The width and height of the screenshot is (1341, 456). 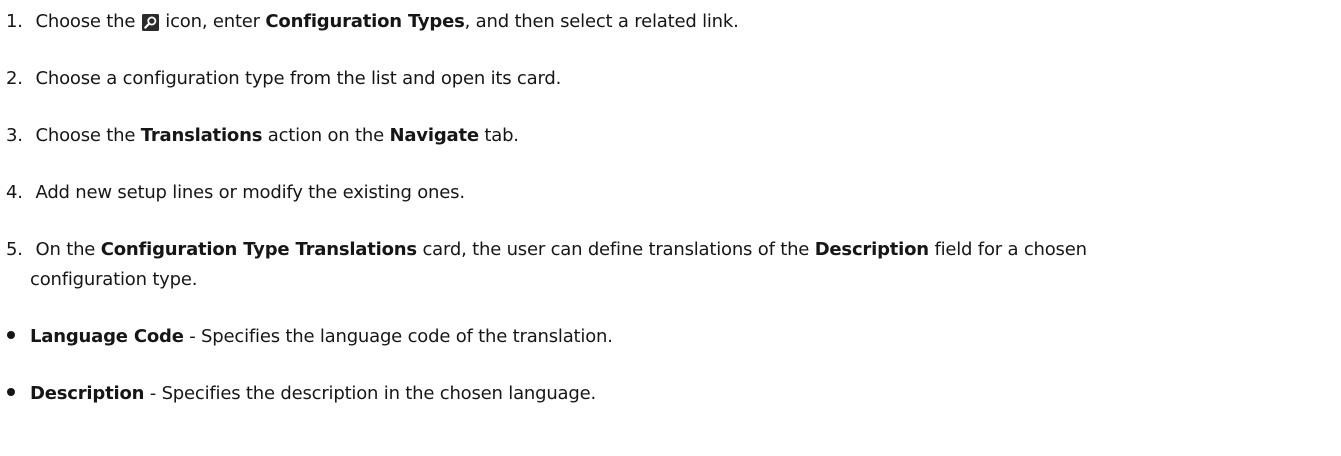 What do you see at coordinates (14, 21) in the screenshot?
I see `step-number: 1.` at bounding box center [14, 21].